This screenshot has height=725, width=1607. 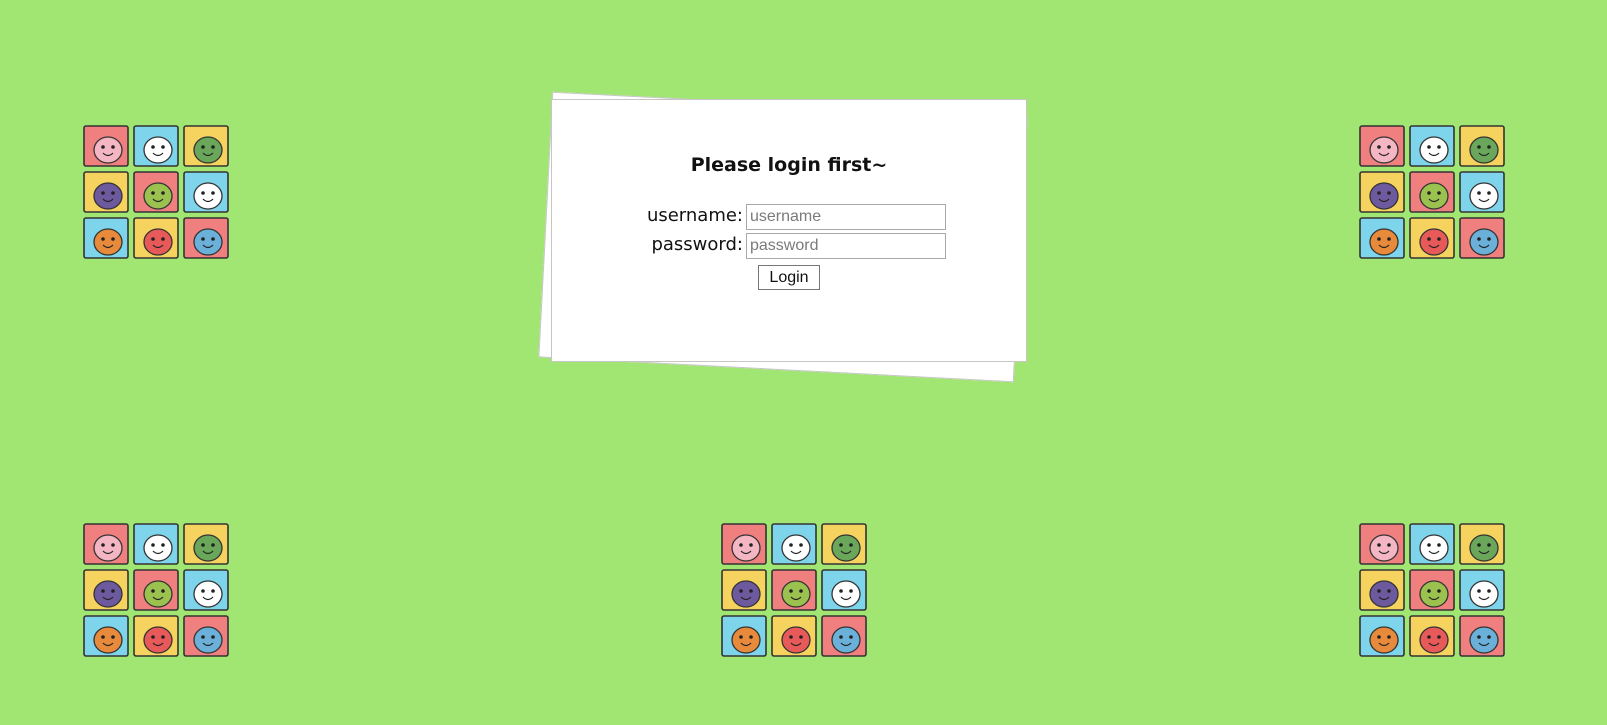 I want to click on username-row: username:, so click(x=790, y=218).